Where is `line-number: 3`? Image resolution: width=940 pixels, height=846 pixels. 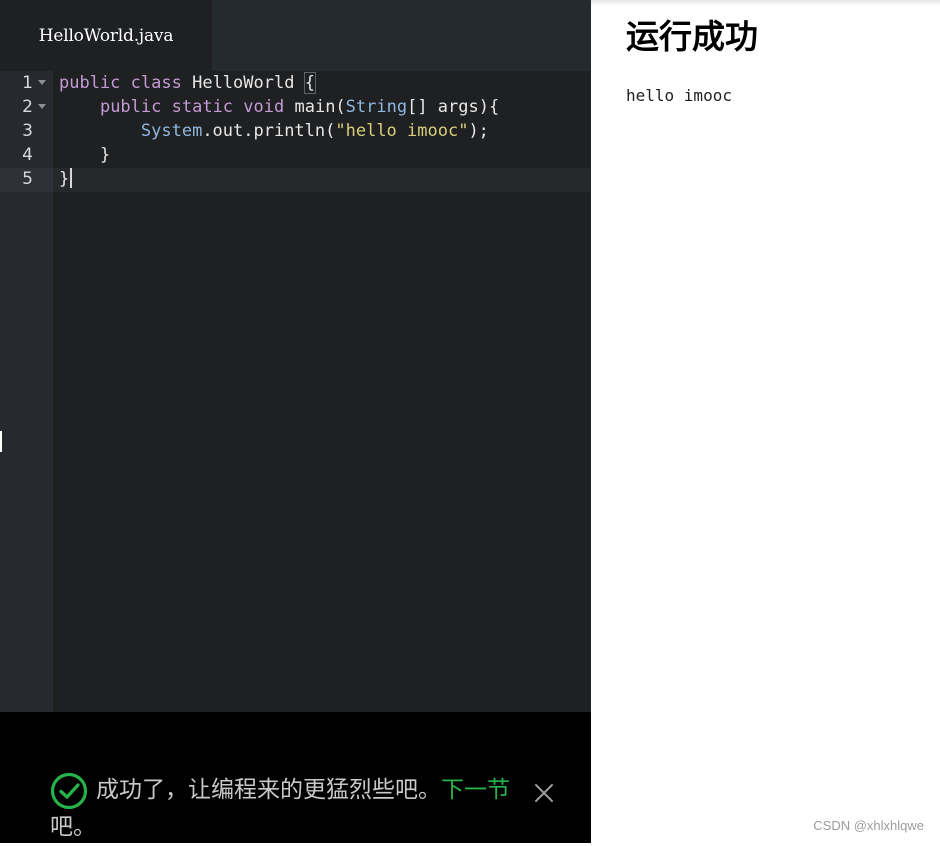 line-number: 3 is located at coordinates (27, 131).